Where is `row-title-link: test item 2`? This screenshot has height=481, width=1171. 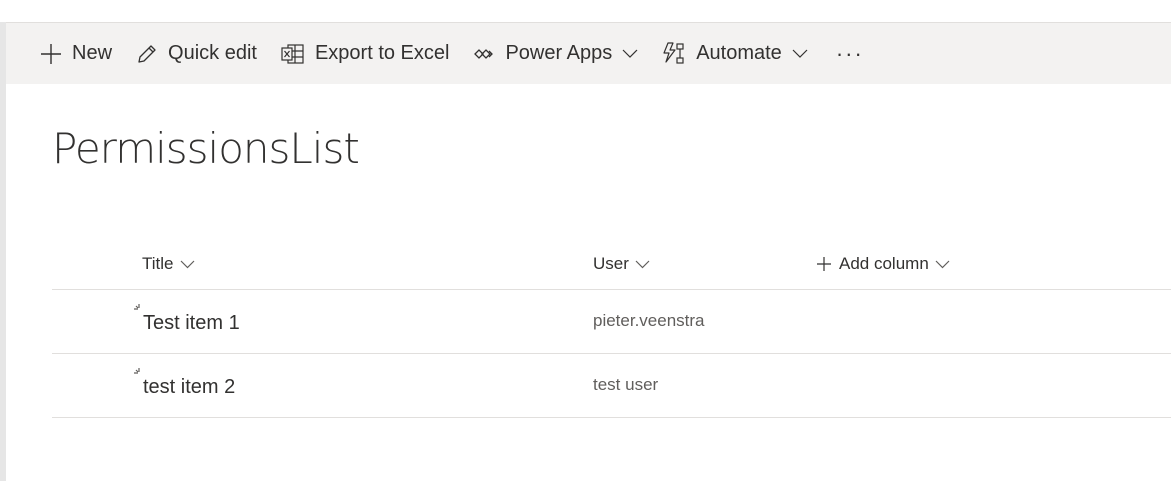
row-title-link: test item 2 is located at coordinates (189, 387).